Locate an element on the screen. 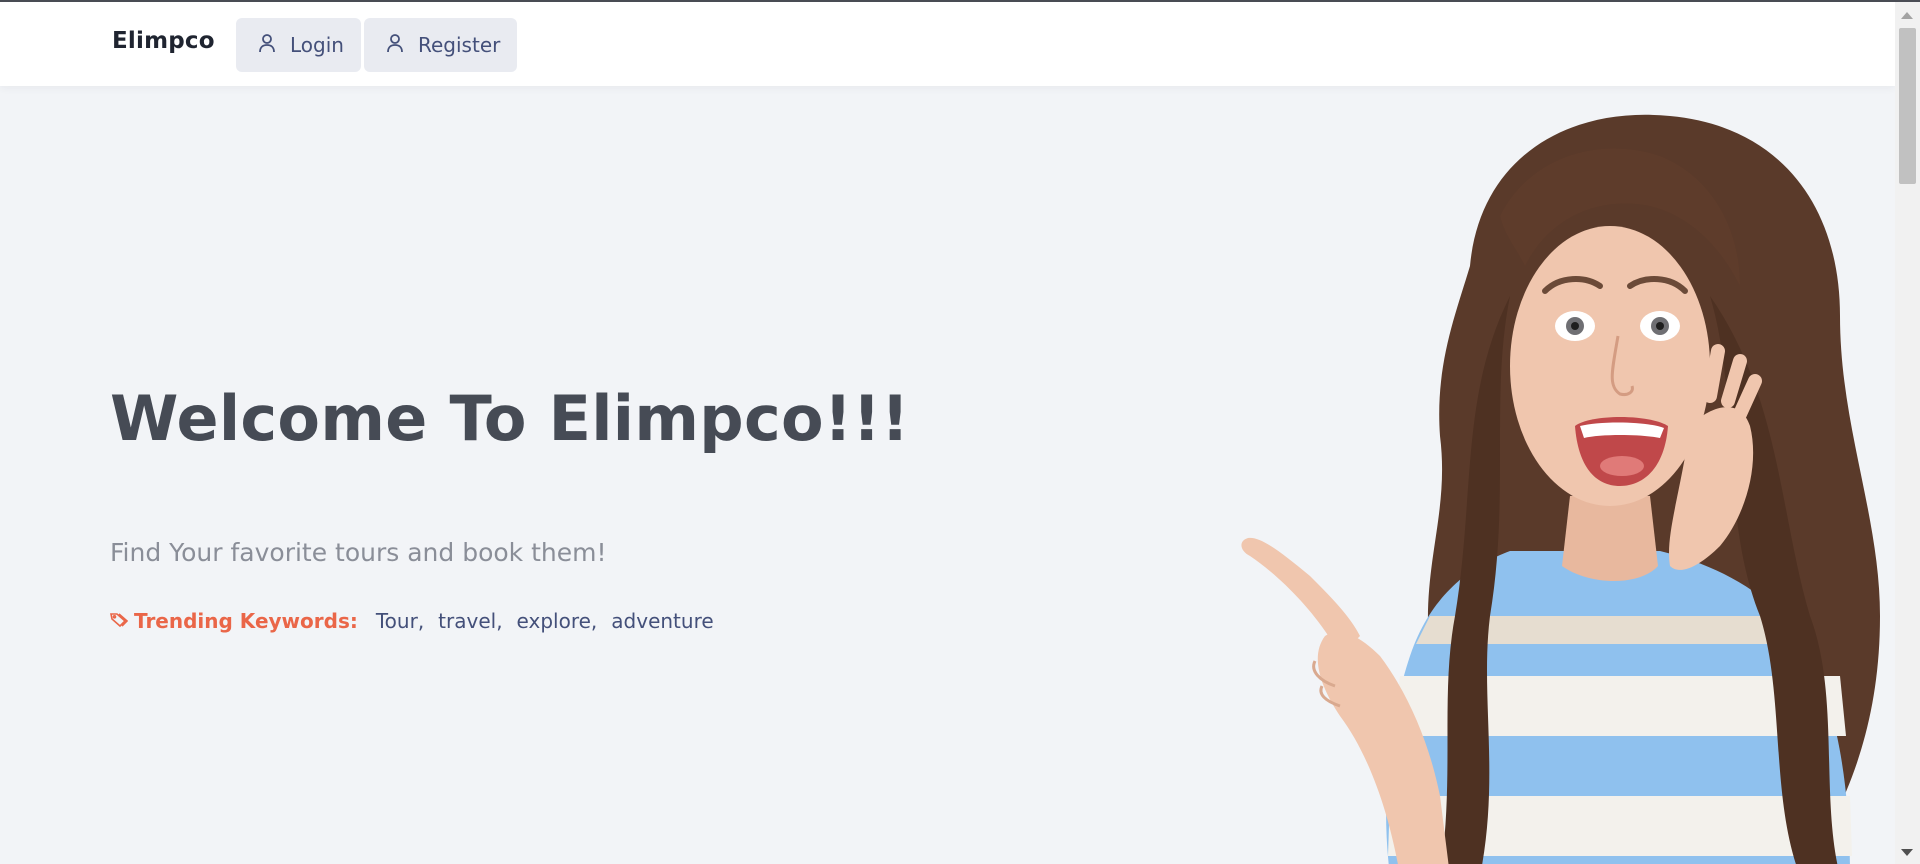 The height and width of the screenshot is (864, 1920). login-label: Login is located at coordinates (317, 45).